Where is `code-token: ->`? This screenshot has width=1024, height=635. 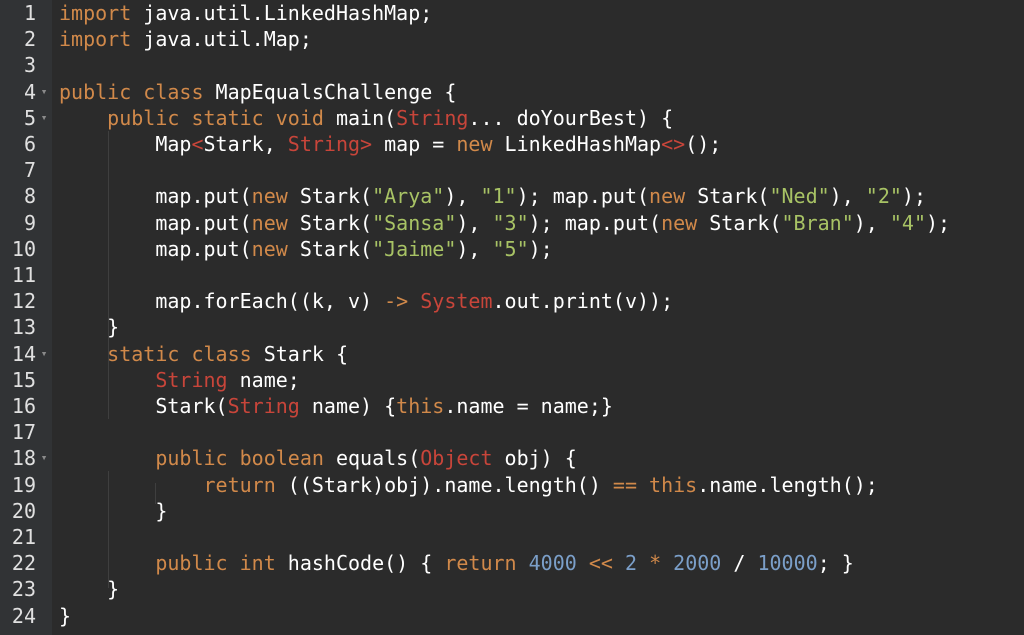 code-token: -> is located at coordinates (396, 301).